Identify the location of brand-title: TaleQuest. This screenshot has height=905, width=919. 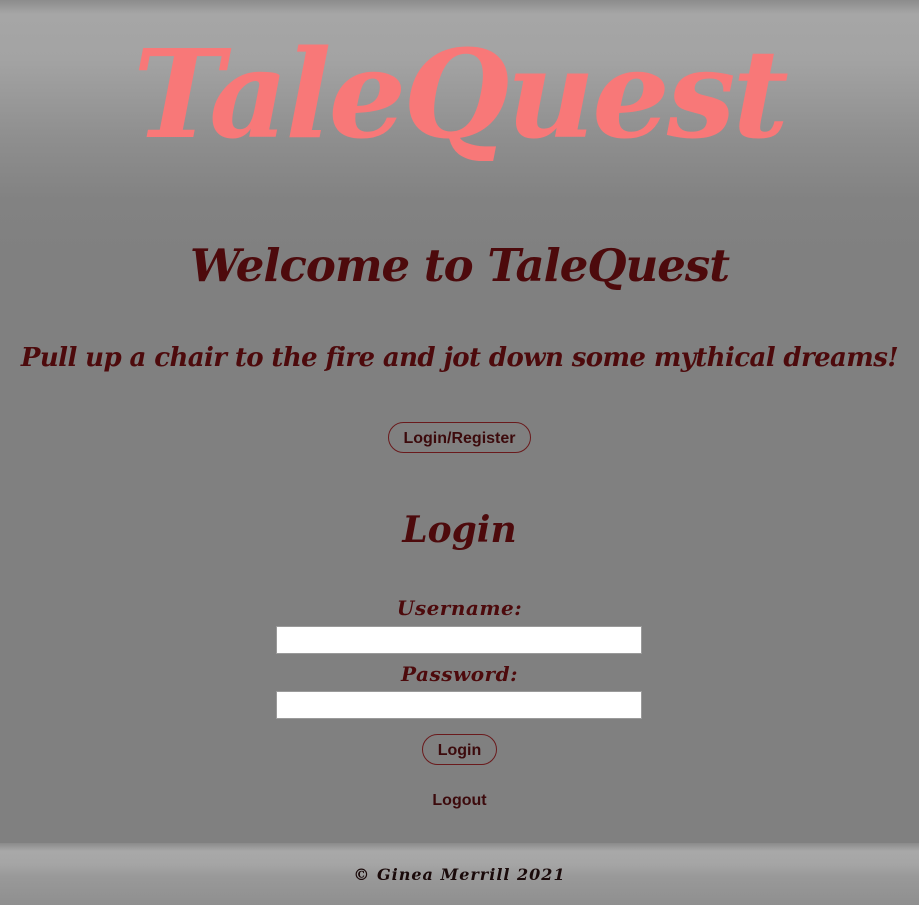
(461, 94).